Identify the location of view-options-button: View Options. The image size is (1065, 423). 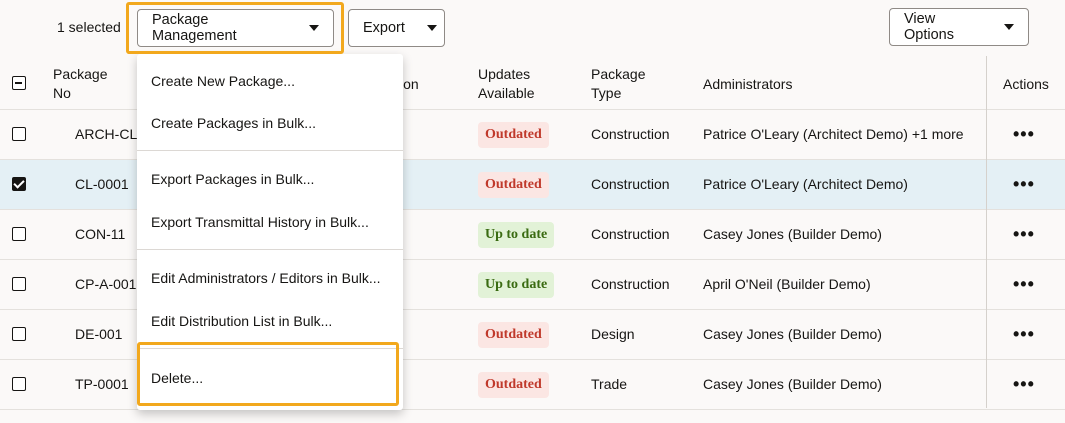
(959, 27).